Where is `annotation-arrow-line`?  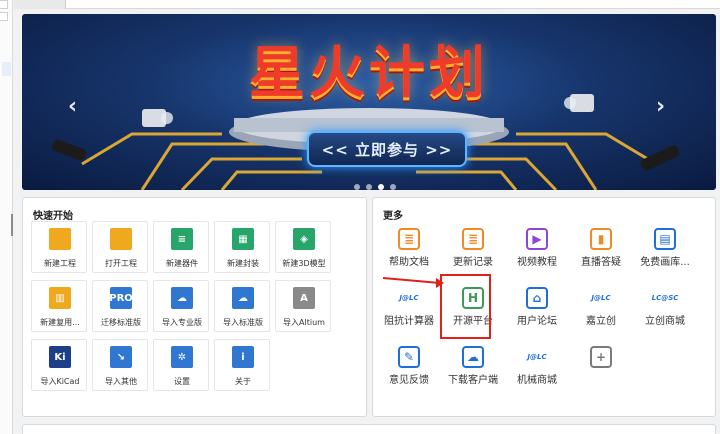 annotation-arrow-line is located at coordinates (411, 280).